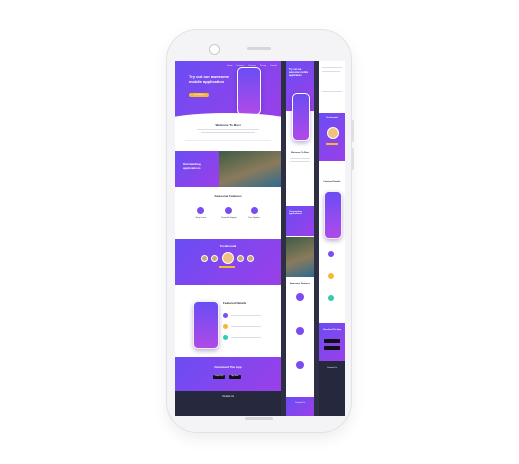  I want to click on nav-item: Pricing, so click(263, 67).